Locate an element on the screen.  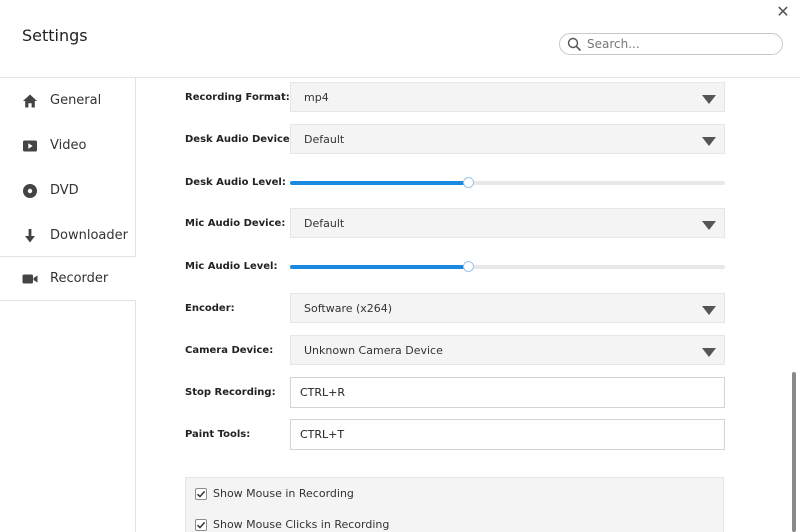
sidebar-item-general: General is located at coordinates (67, 100).